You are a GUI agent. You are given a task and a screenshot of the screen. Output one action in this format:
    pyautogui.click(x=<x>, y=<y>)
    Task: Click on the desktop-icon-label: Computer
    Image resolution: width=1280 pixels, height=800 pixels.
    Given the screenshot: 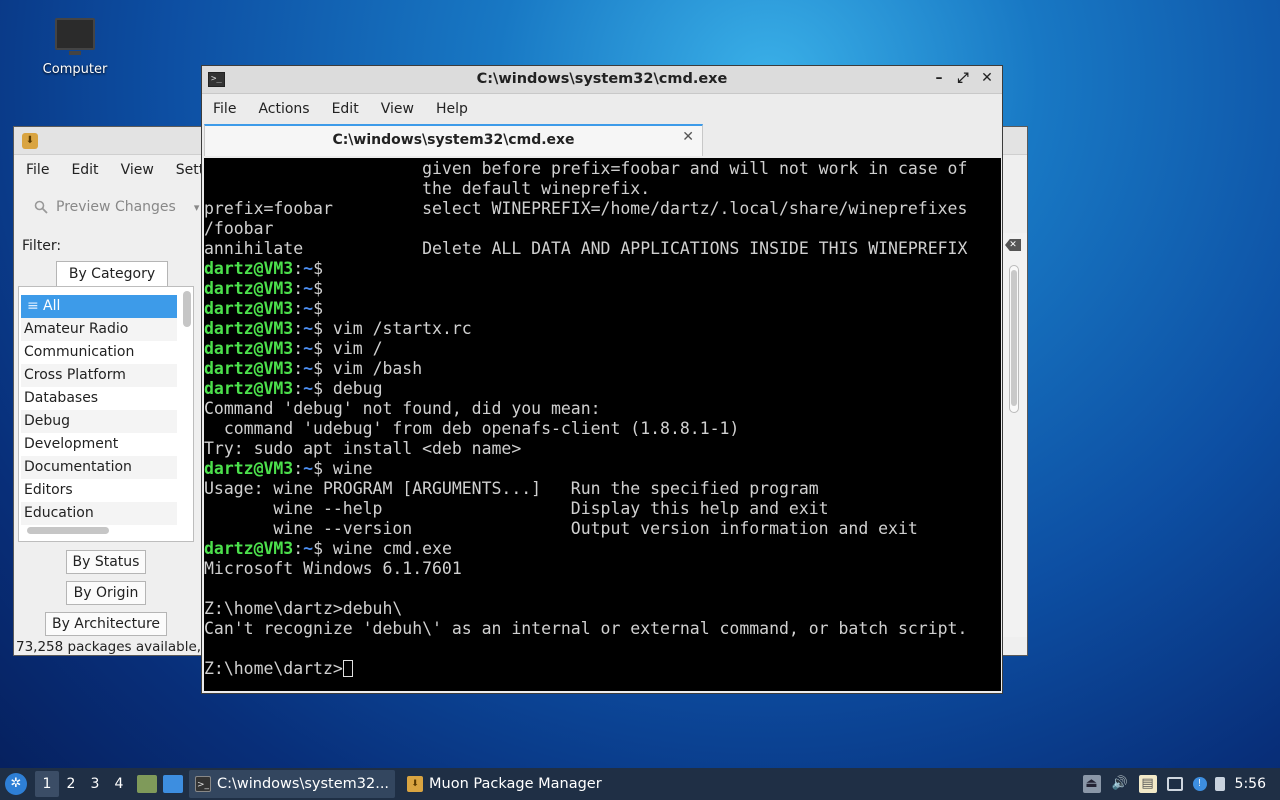 What is the action you would take?
    pyautogui.click(x=75, y=69)
    